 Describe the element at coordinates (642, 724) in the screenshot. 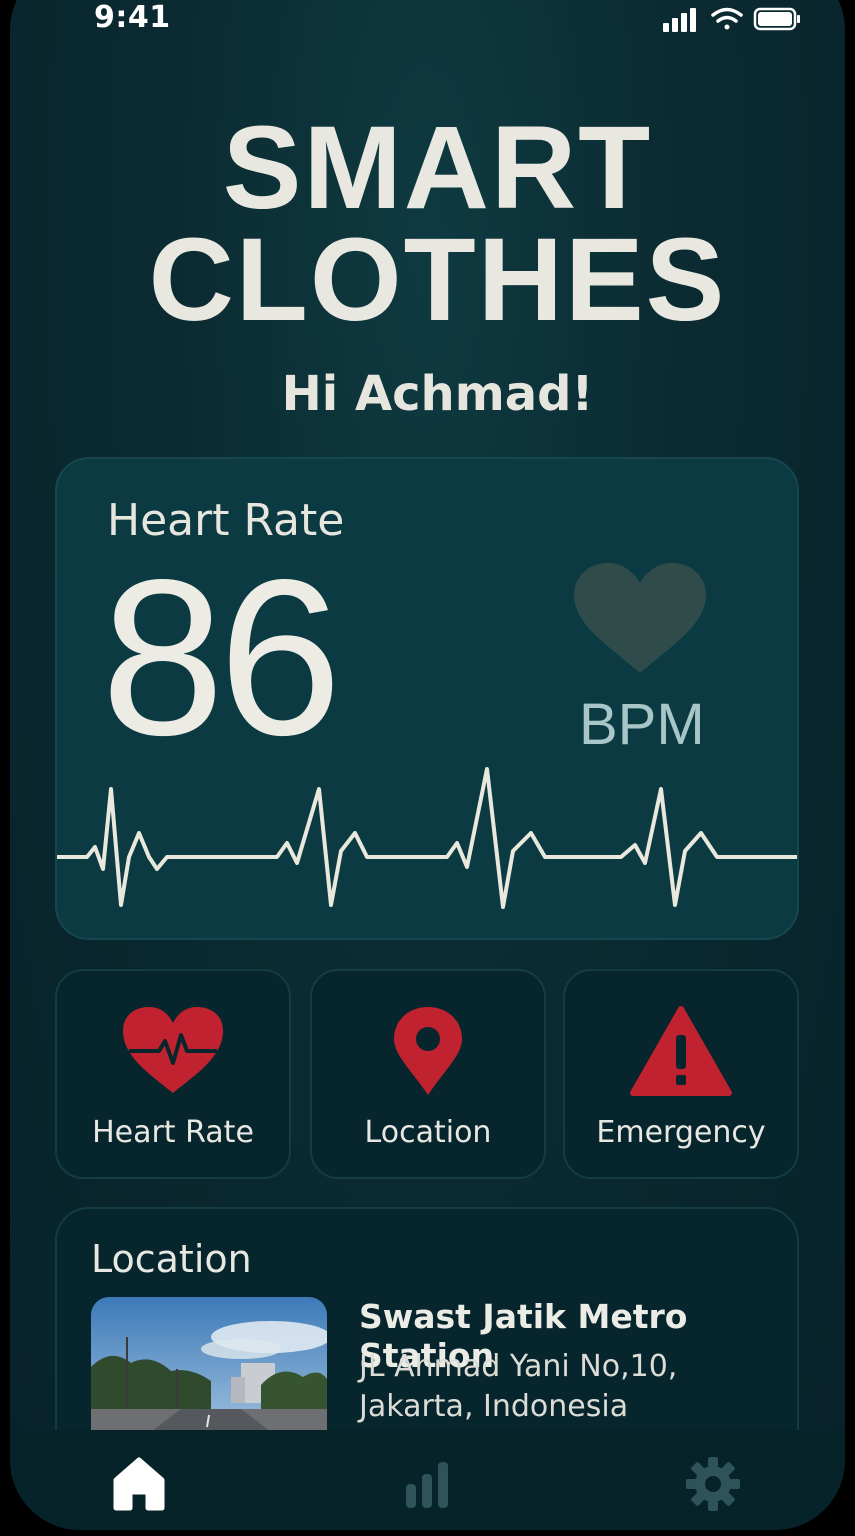

I see `heart-rate-unit: BPM` at that location.